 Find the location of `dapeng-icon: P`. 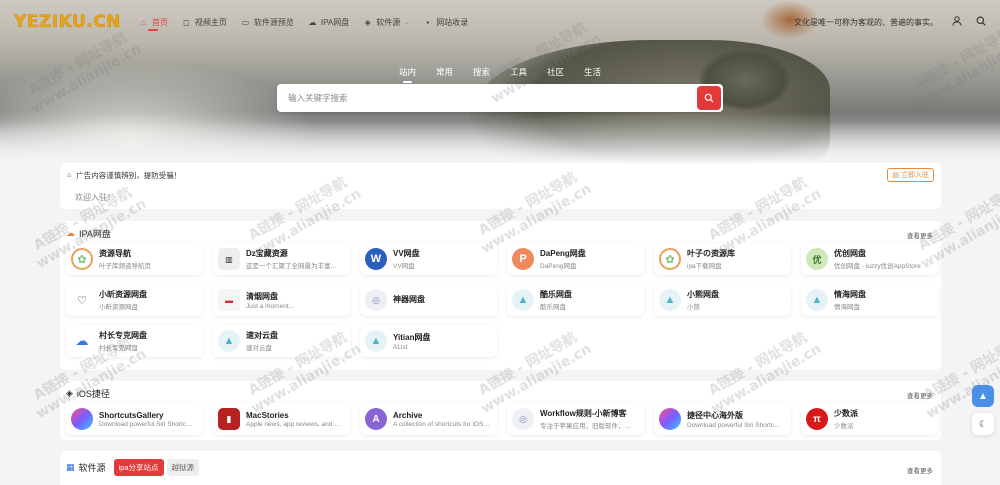

dapeng-icon: P is located at coordinates (523, 259).